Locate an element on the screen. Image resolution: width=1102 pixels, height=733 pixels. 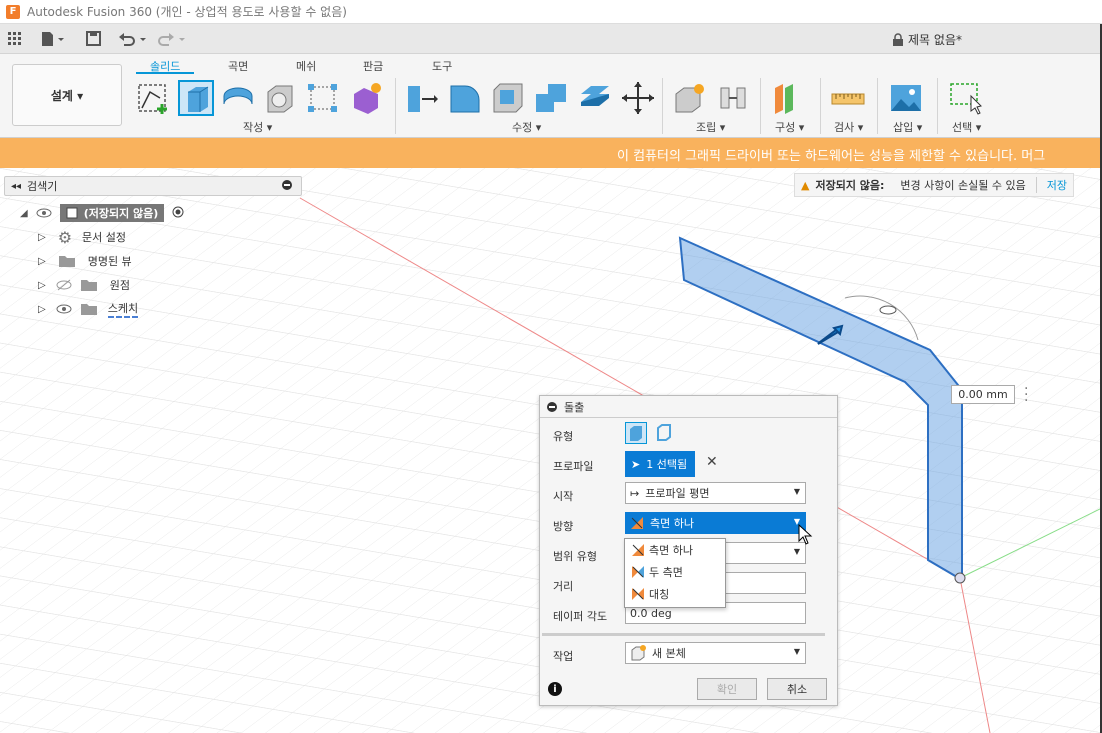
mouse-cursor-icon is located at coordinates (805, 534).